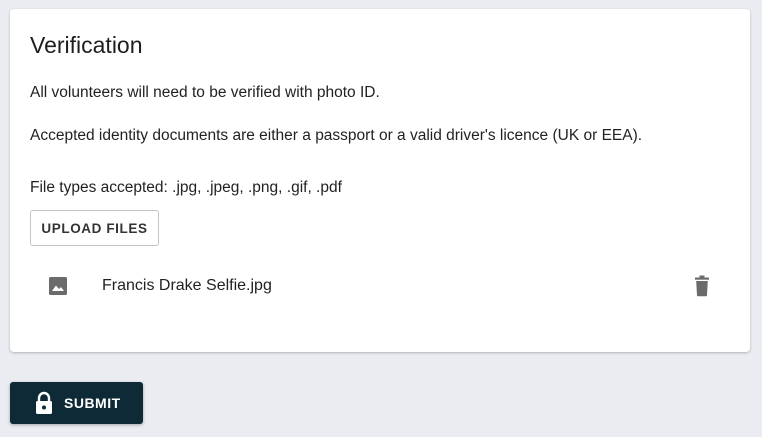  Describe the element at coordinates (187, 285) in the screenshot. I see `file-name: Francis Drake Selfie.jpg` at that location.